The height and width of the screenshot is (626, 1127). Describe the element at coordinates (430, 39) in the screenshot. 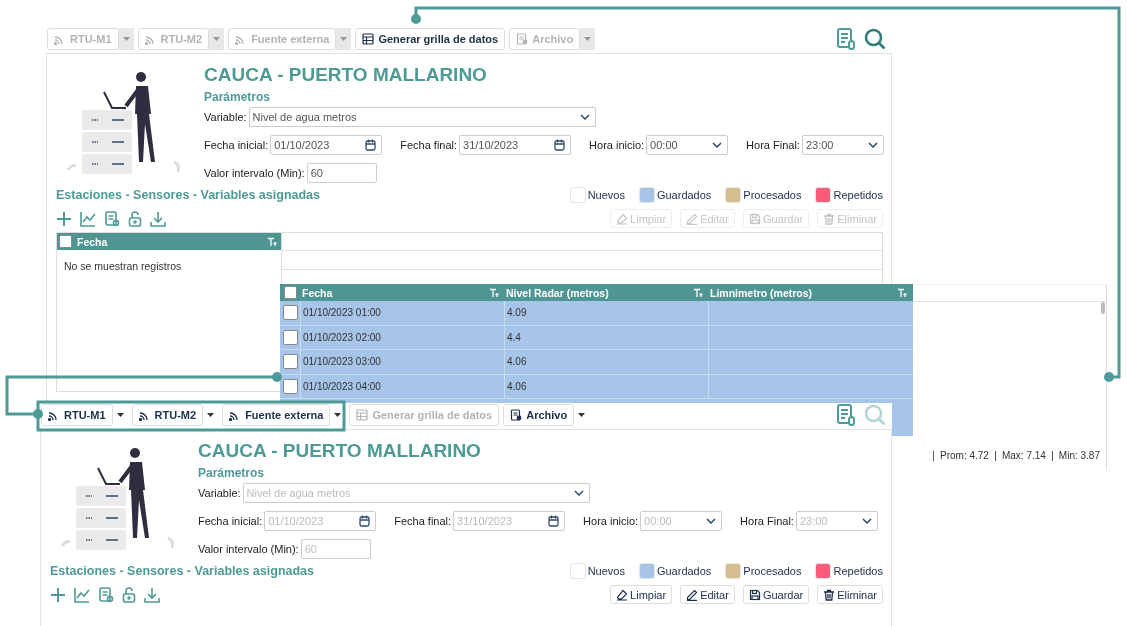

I see `toolbar-button: Generar grilla de datos` at that location.